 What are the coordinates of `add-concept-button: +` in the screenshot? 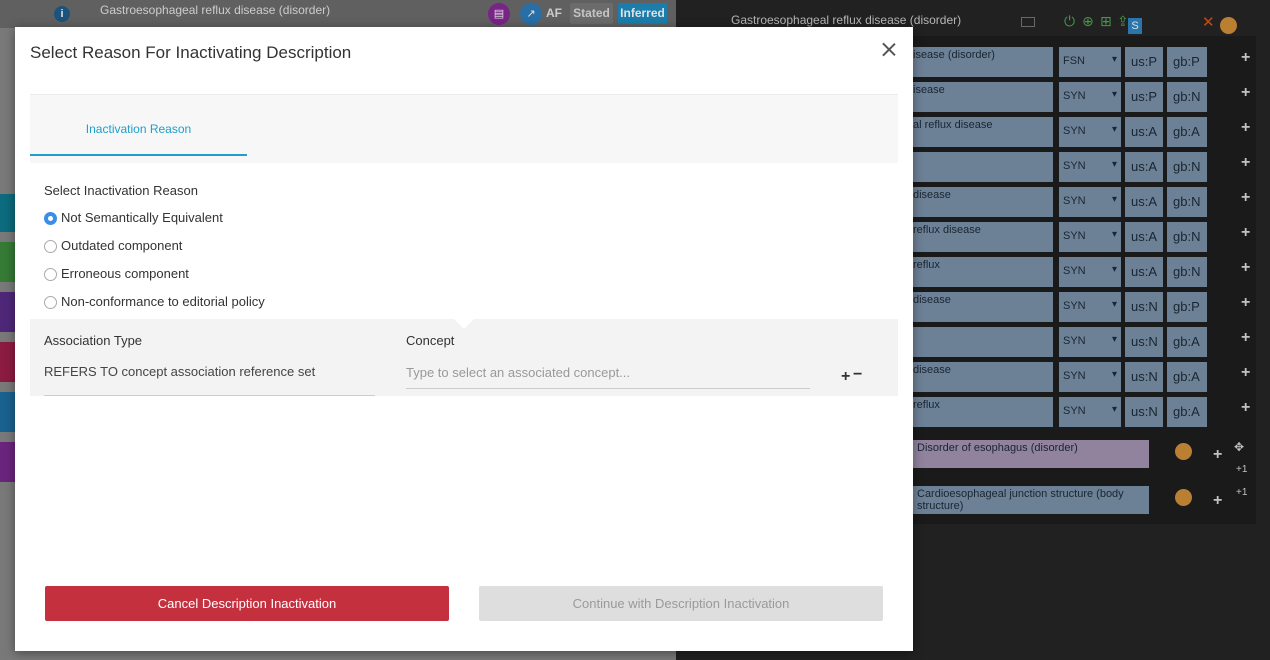 It's located at (845, 377).